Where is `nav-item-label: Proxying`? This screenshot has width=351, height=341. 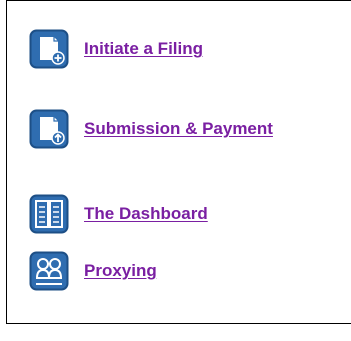
nav-item-label: Proxying is located at coordinates (120, 271).